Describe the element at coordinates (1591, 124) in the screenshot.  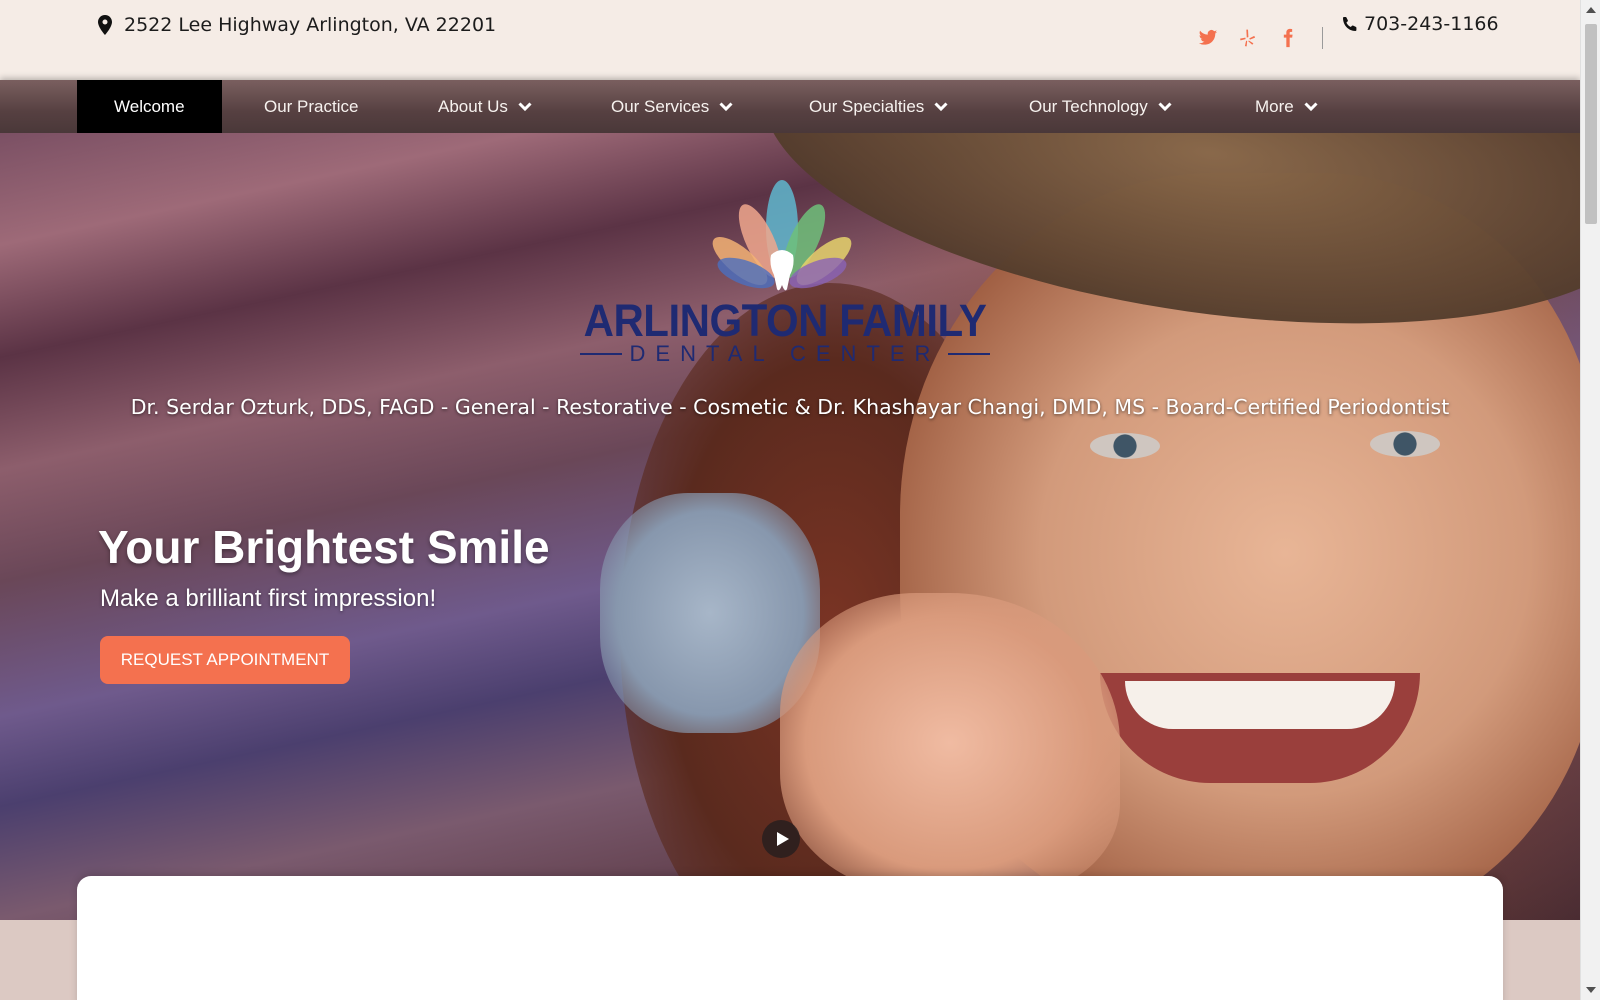
I see `scrollbar-thumb` at that location.